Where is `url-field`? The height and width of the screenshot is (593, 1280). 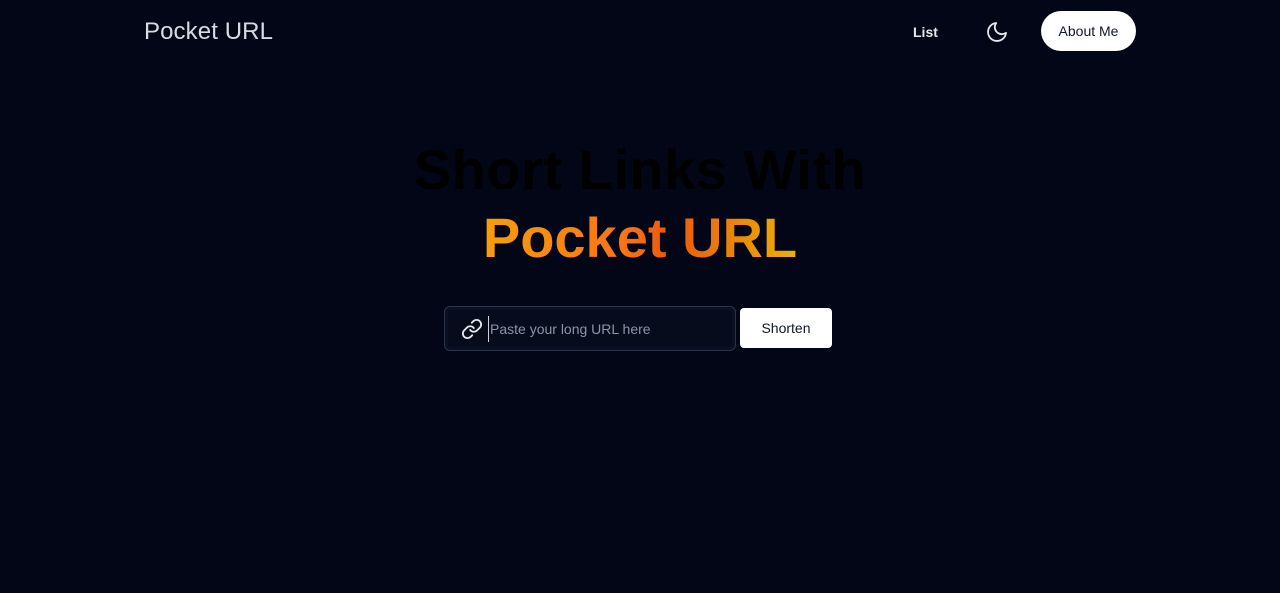 url-field is located at coordinates (590, 328).